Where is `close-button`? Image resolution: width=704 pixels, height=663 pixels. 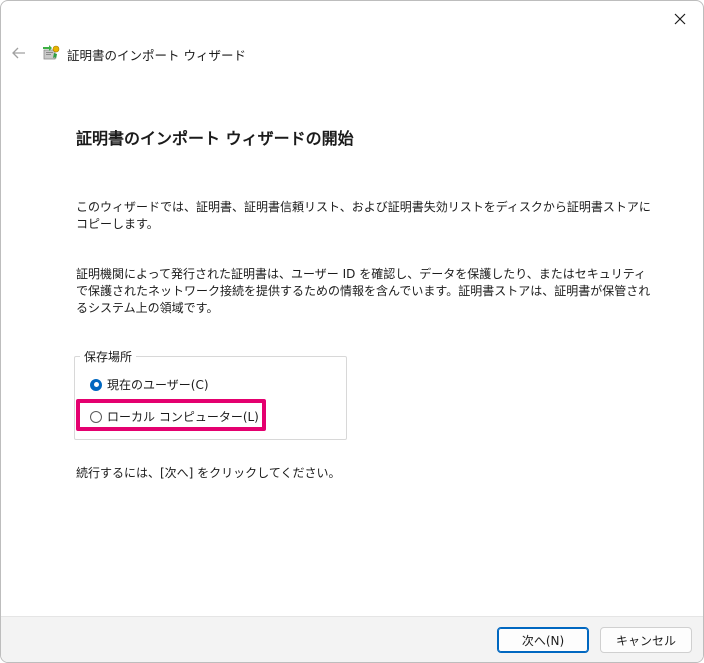
close-button is located at coordinates (680, 19).